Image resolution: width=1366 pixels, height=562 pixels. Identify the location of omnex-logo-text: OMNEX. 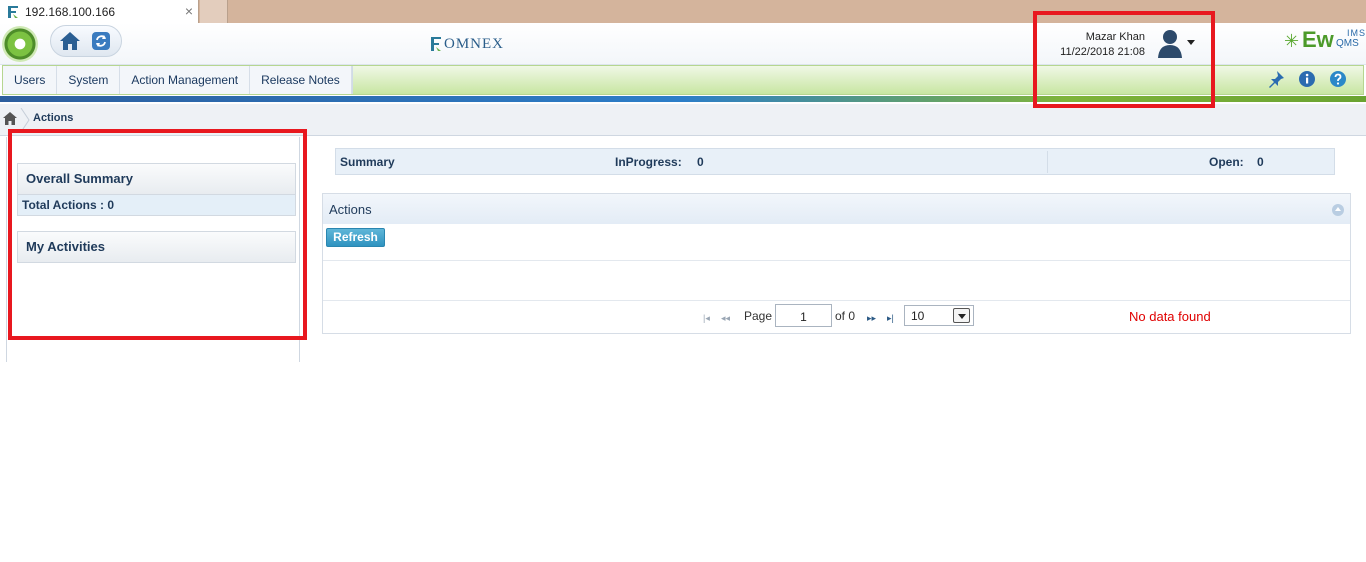
(474, 43).